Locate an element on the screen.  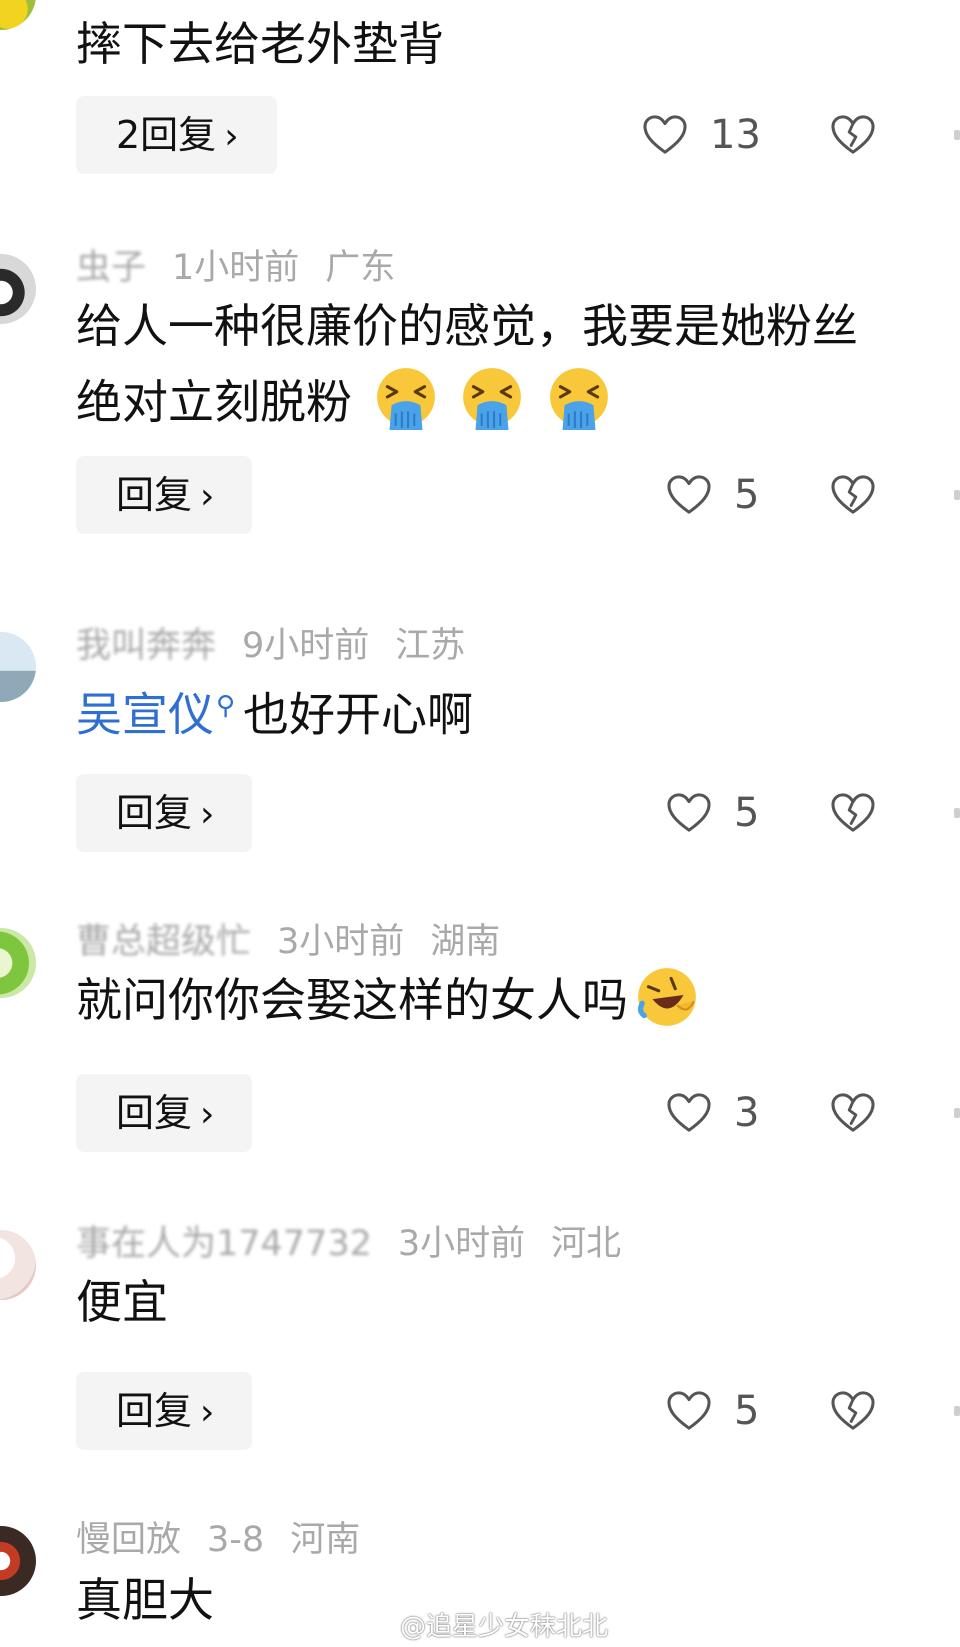
timestamp: 9小时前 is located at coordinates (306, 646).